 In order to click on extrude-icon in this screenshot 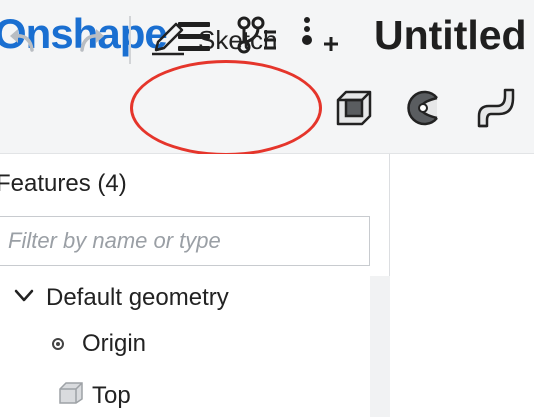, I will do `click(354, 110)`.